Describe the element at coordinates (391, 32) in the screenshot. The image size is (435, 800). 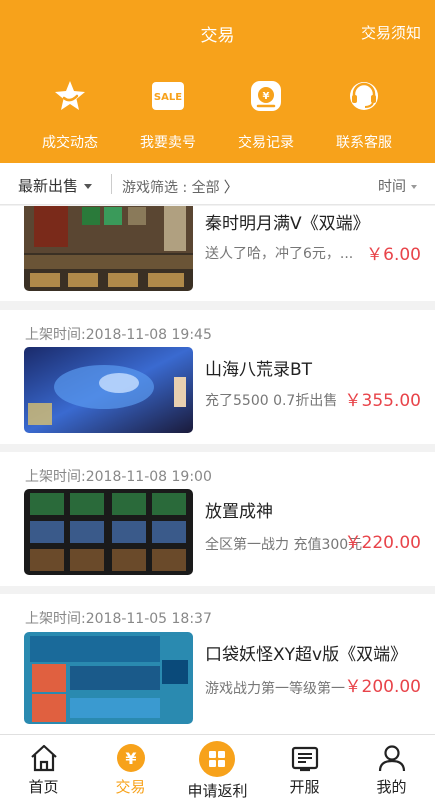
I see `trade-notice-link: 交易须知` at that location.